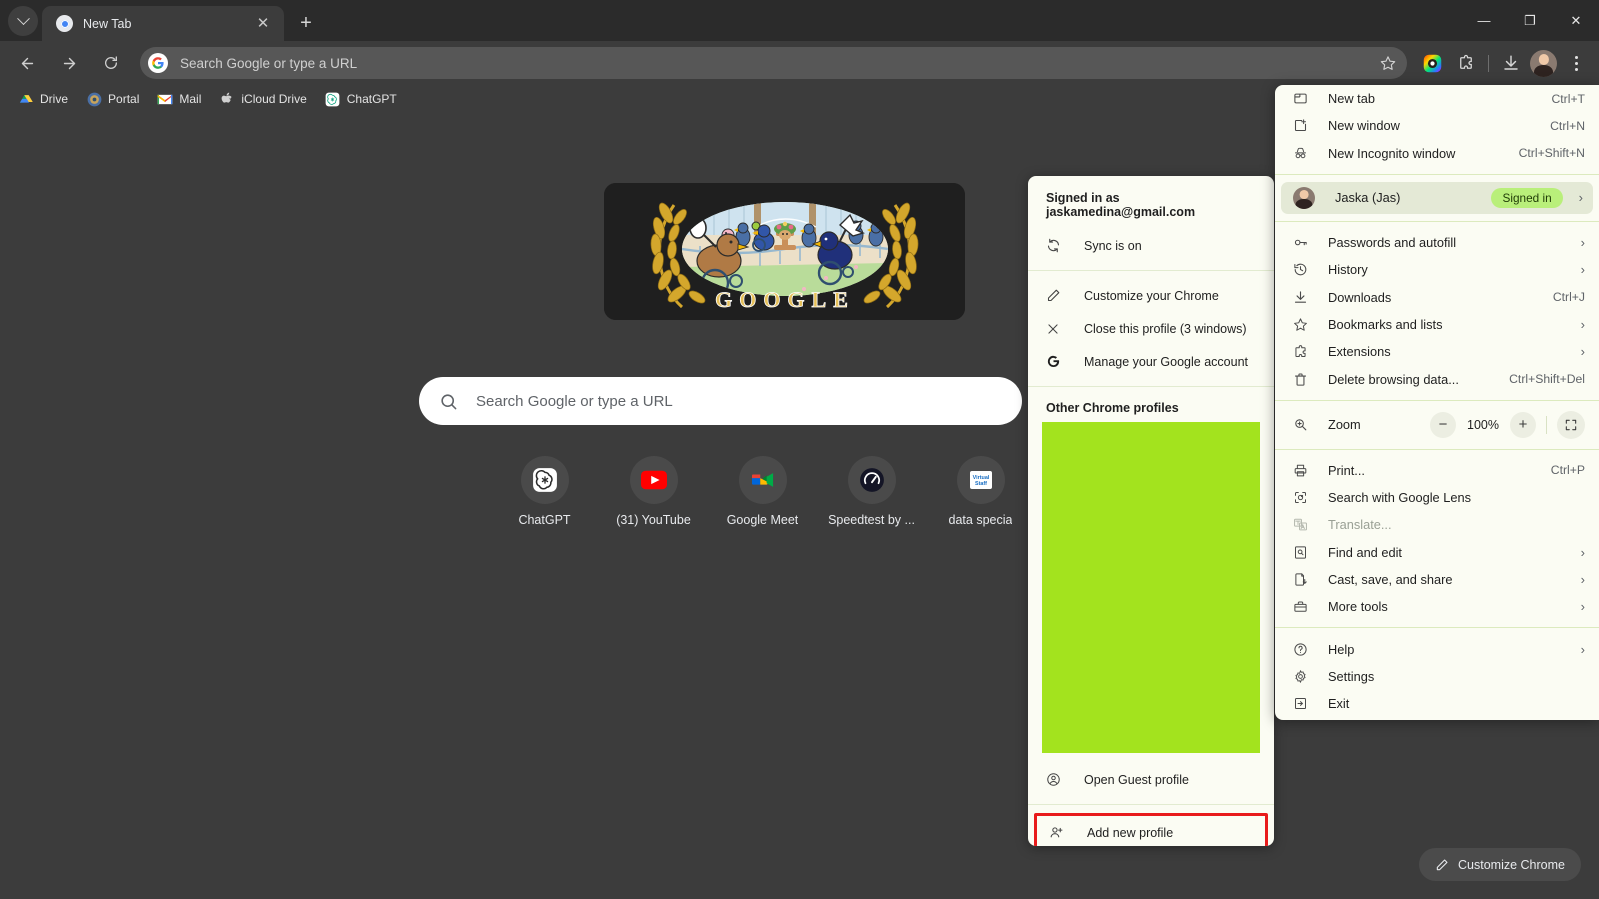 This screenshot has width=1599, height=899. What do you see at coordinates (1437, 579) in the screenshot?
I see `menu-item-cast-save-and-share: Cast, save, and share ›` at bounding box center [1437, 579].